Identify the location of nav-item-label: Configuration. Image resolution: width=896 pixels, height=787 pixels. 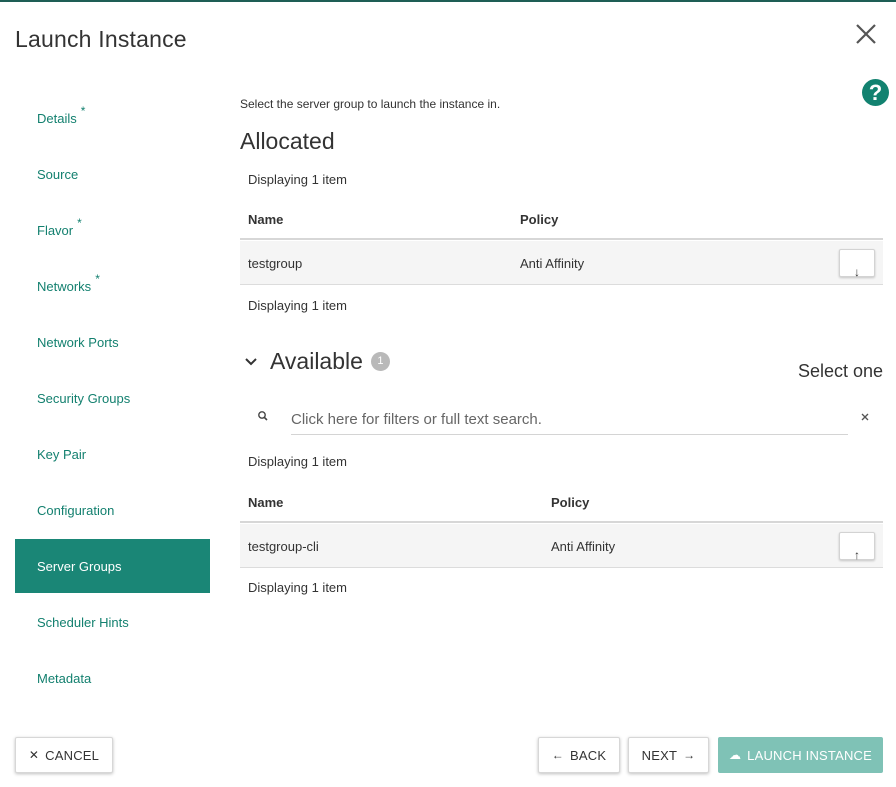
(76, 510).